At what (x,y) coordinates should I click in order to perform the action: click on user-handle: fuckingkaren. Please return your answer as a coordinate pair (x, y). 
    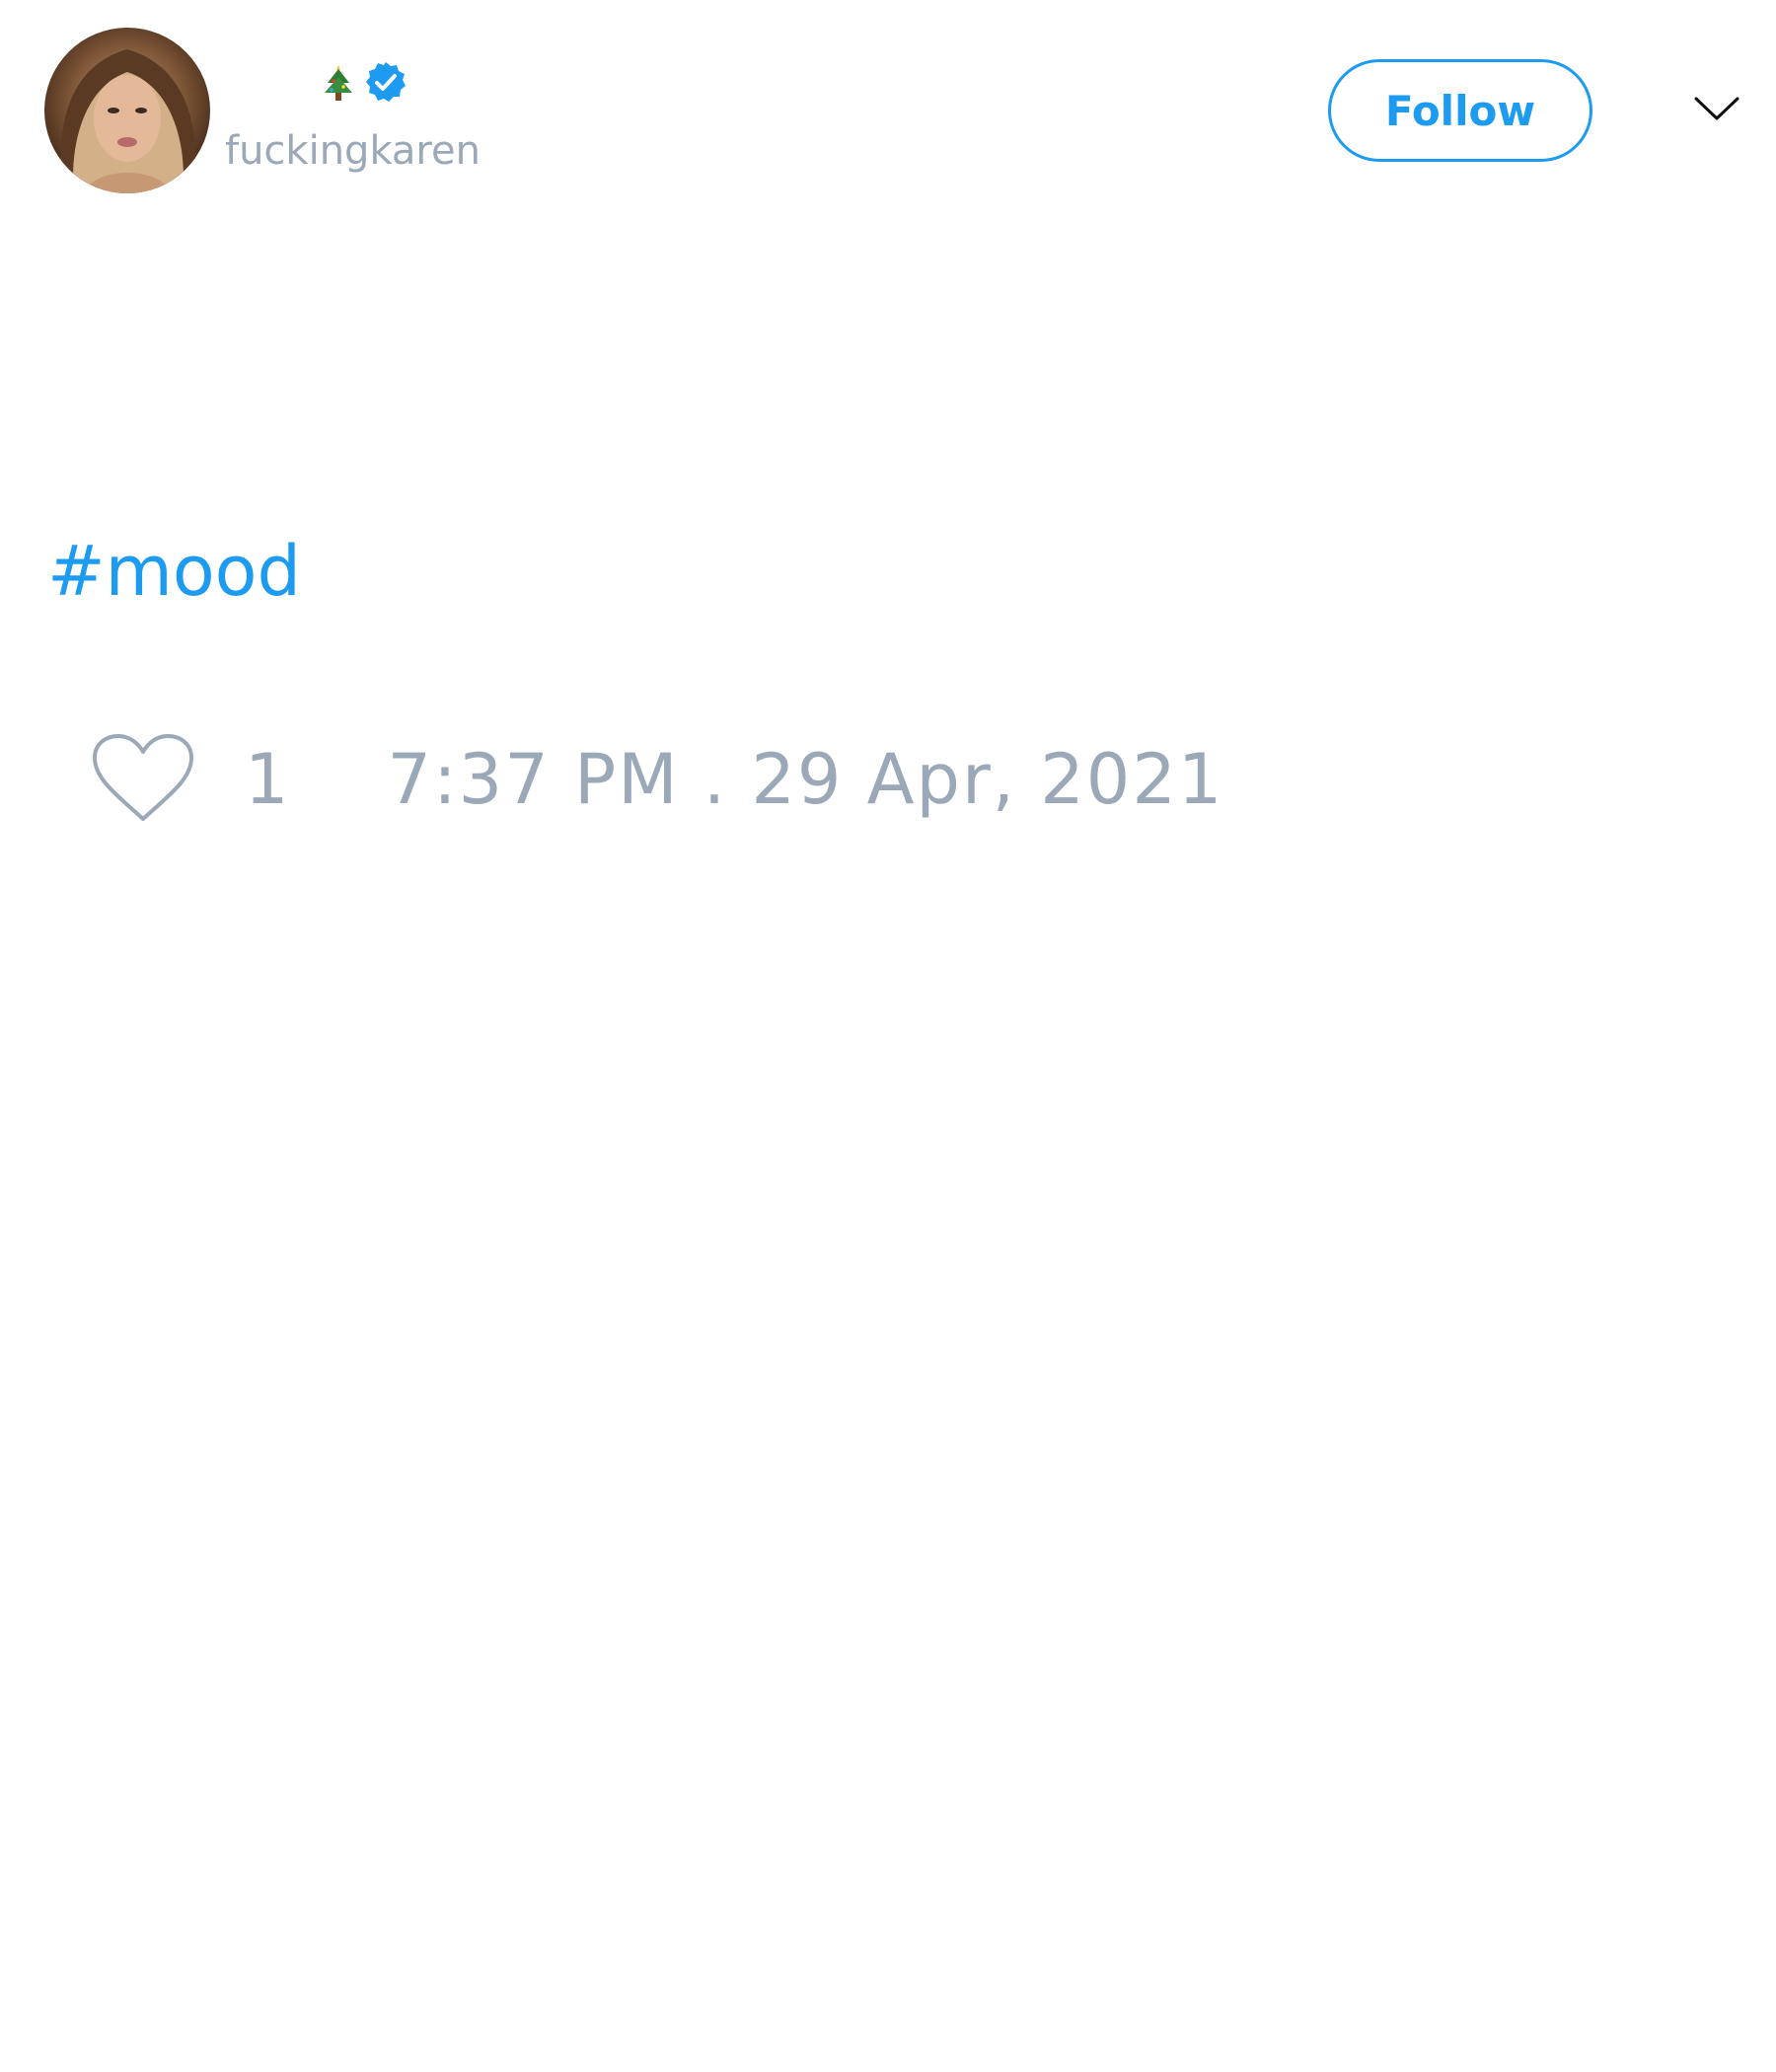
    Looking at the image, I should click on (353, 151).